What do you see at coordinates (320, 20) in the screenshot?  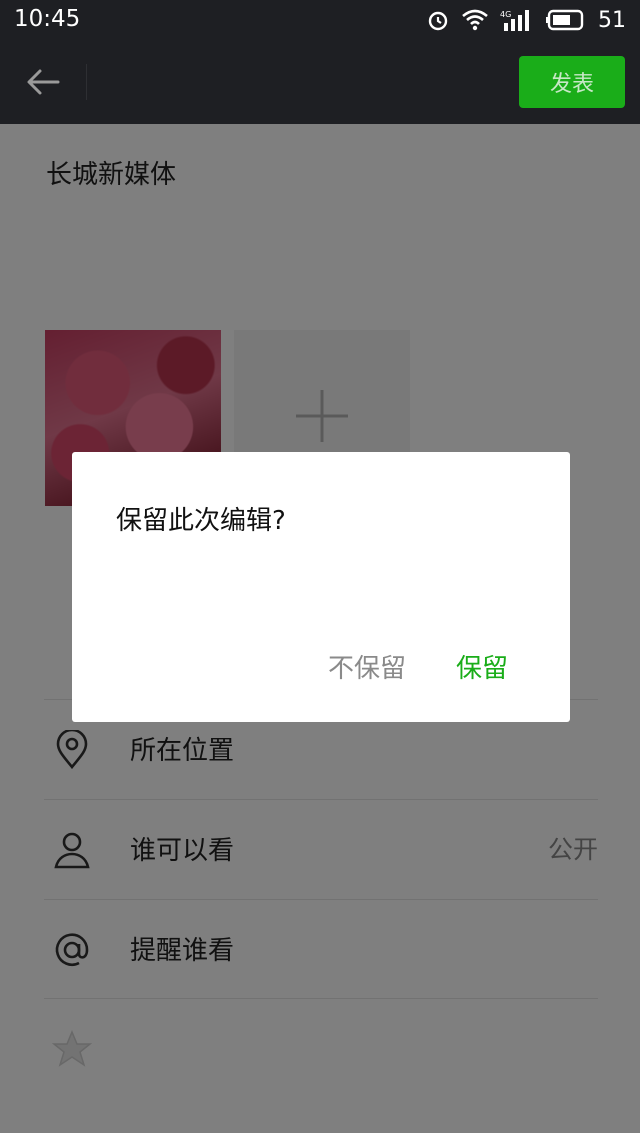 I see `status-bar: 10:45 4G 51` at bounding box center [320, 20].